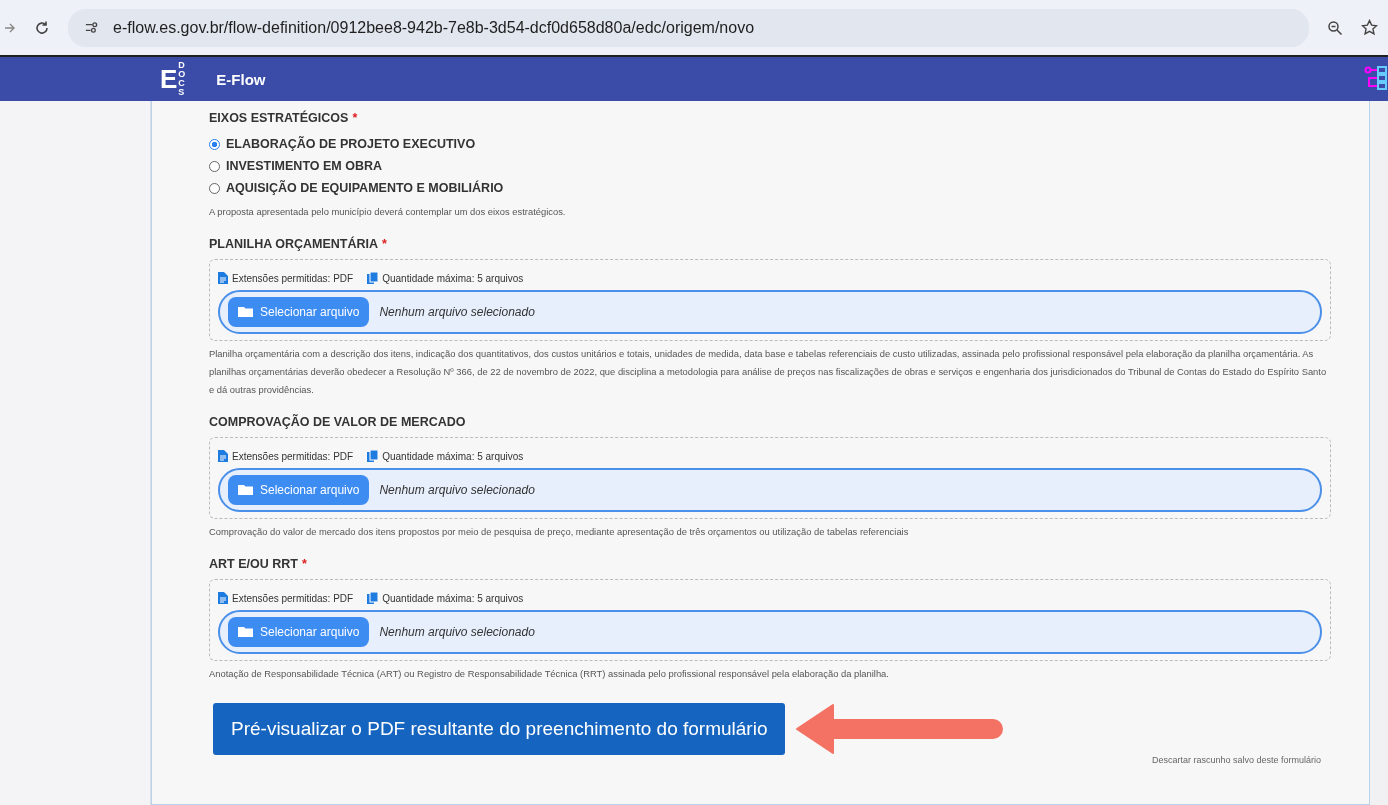  Describe the element at coordinates (342, 144) in the screenshot. I see `radio-option: ELABORAÇÃO DE PROJETO EXECUTIVO` at that location.